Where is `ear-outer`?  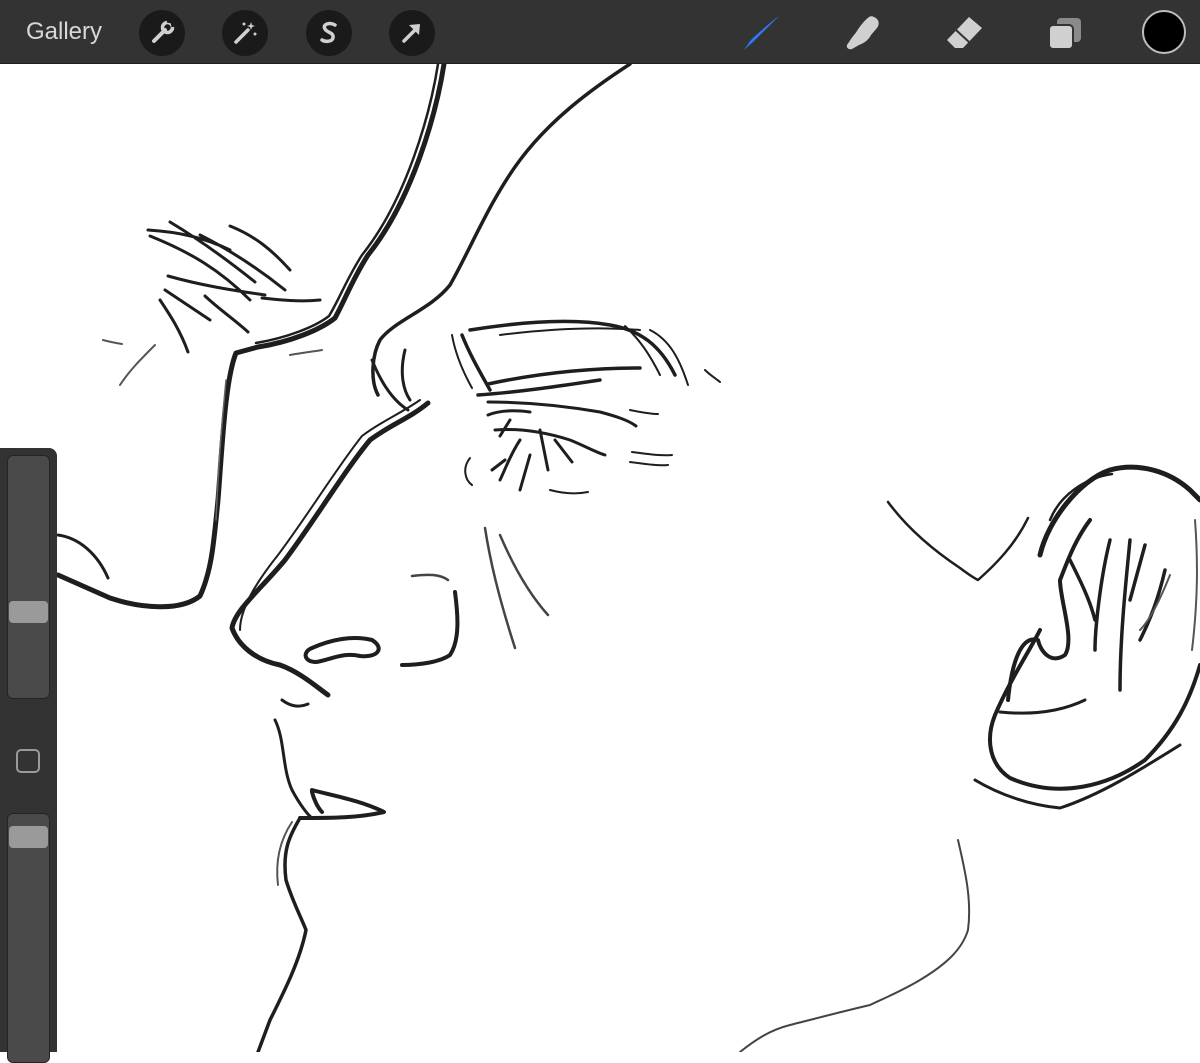 ear-outer is located at coordinates (1118, 511).